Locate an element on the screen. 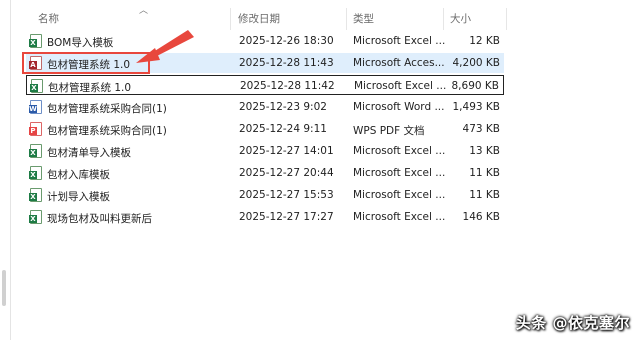 The image size is (640, 340). annotation-arrow-icon is located at coordinates (165, 46).